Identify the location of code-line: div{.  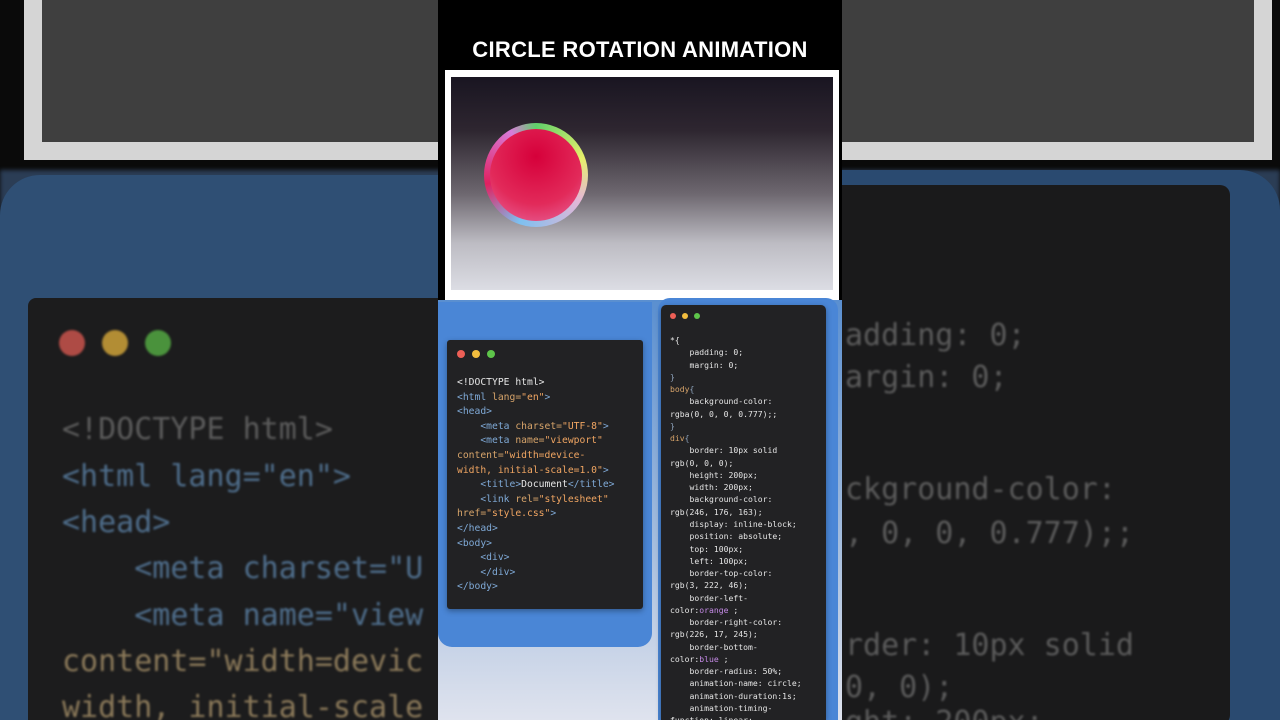
(736, 438).